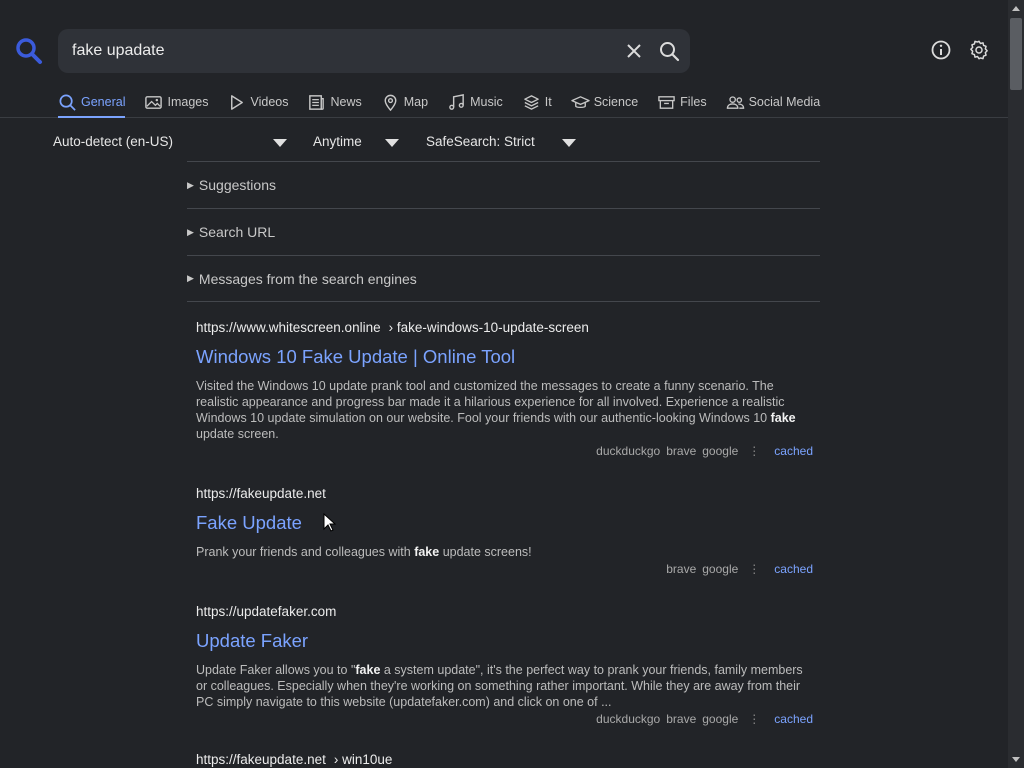 The image size is (1024, 768). What do you see at coordinates (506, 359) in the screenshot?
I see `result-title-link: Windows 10 Fake Update | Online Tool` at bounding box center [506, 359].